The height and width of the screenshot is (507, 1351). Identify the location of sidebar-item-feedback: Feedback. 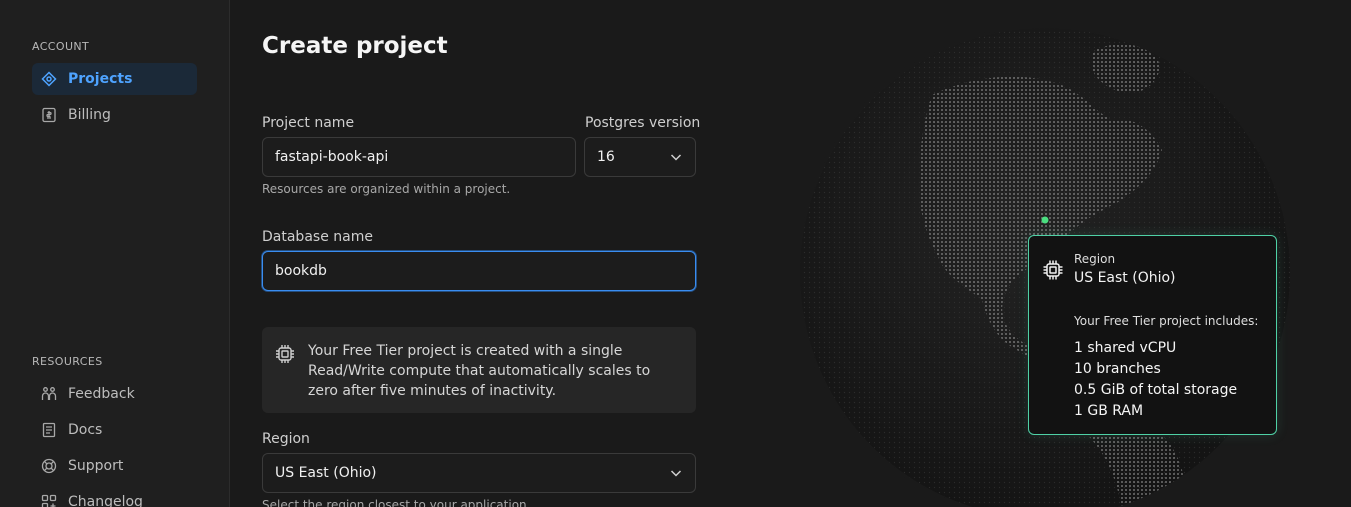
(114, 394).